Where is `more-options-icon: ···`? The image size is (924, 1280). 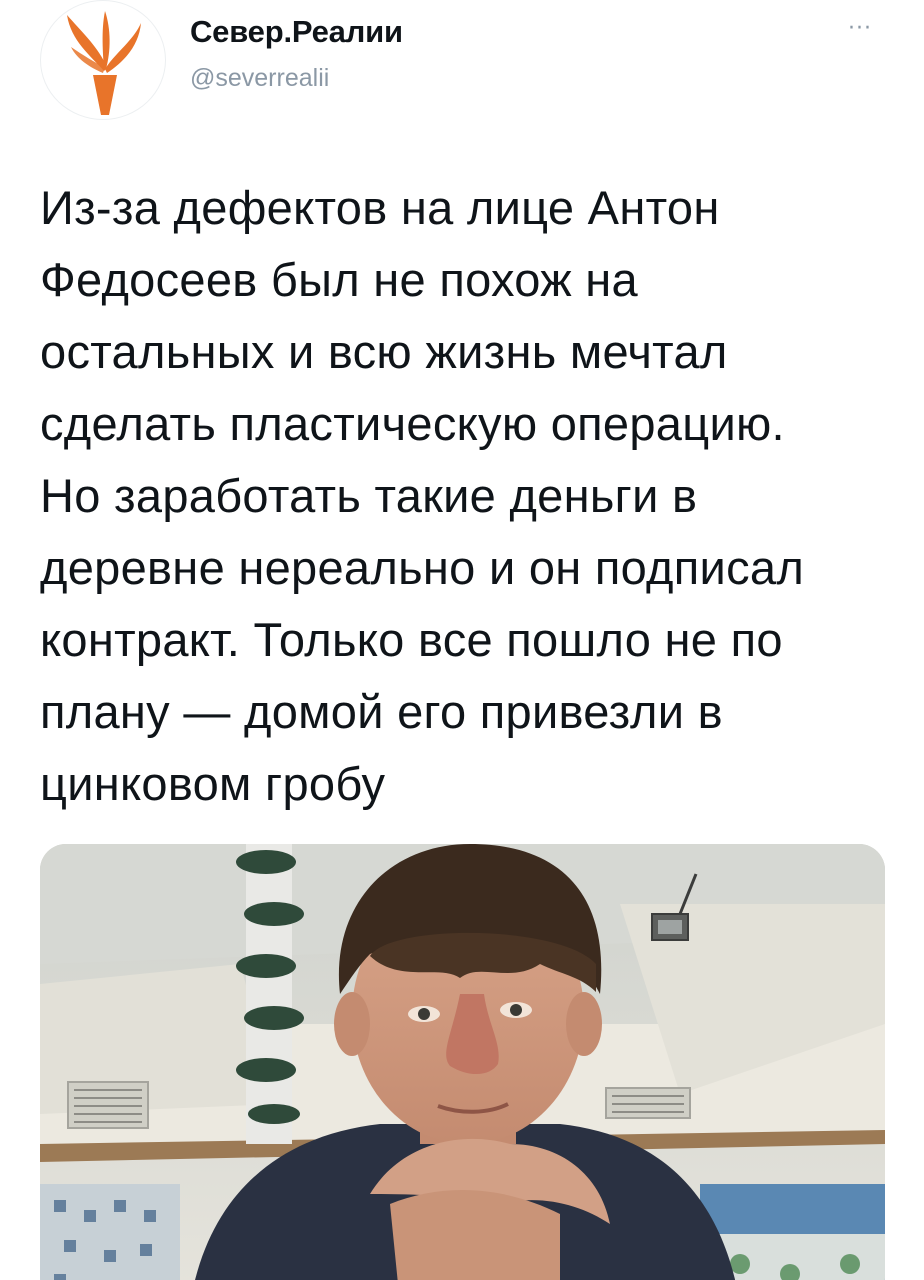
more-options-icon: ··· is located at coordinates (860, 32).